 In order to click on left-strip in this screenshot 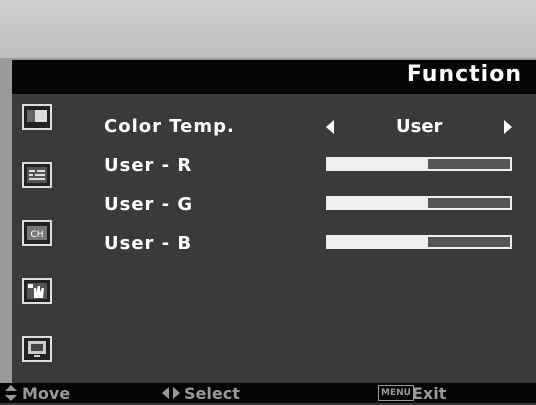, I will do `click(6, 221)`.